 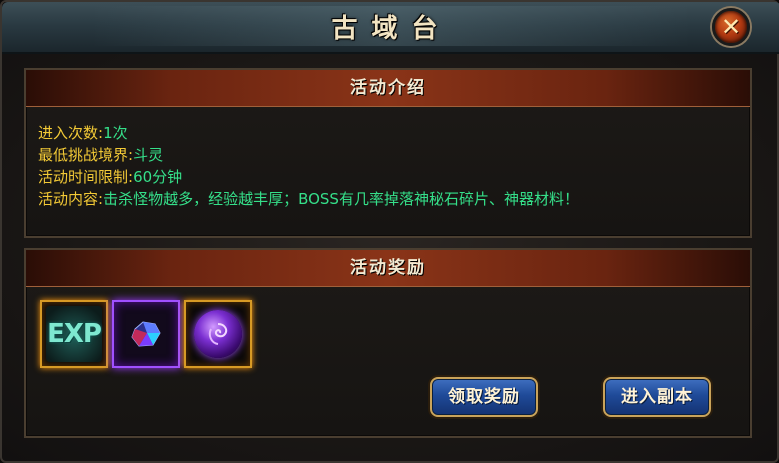 I want to click on exp-icon: EXP, so click(x=74, y=334).